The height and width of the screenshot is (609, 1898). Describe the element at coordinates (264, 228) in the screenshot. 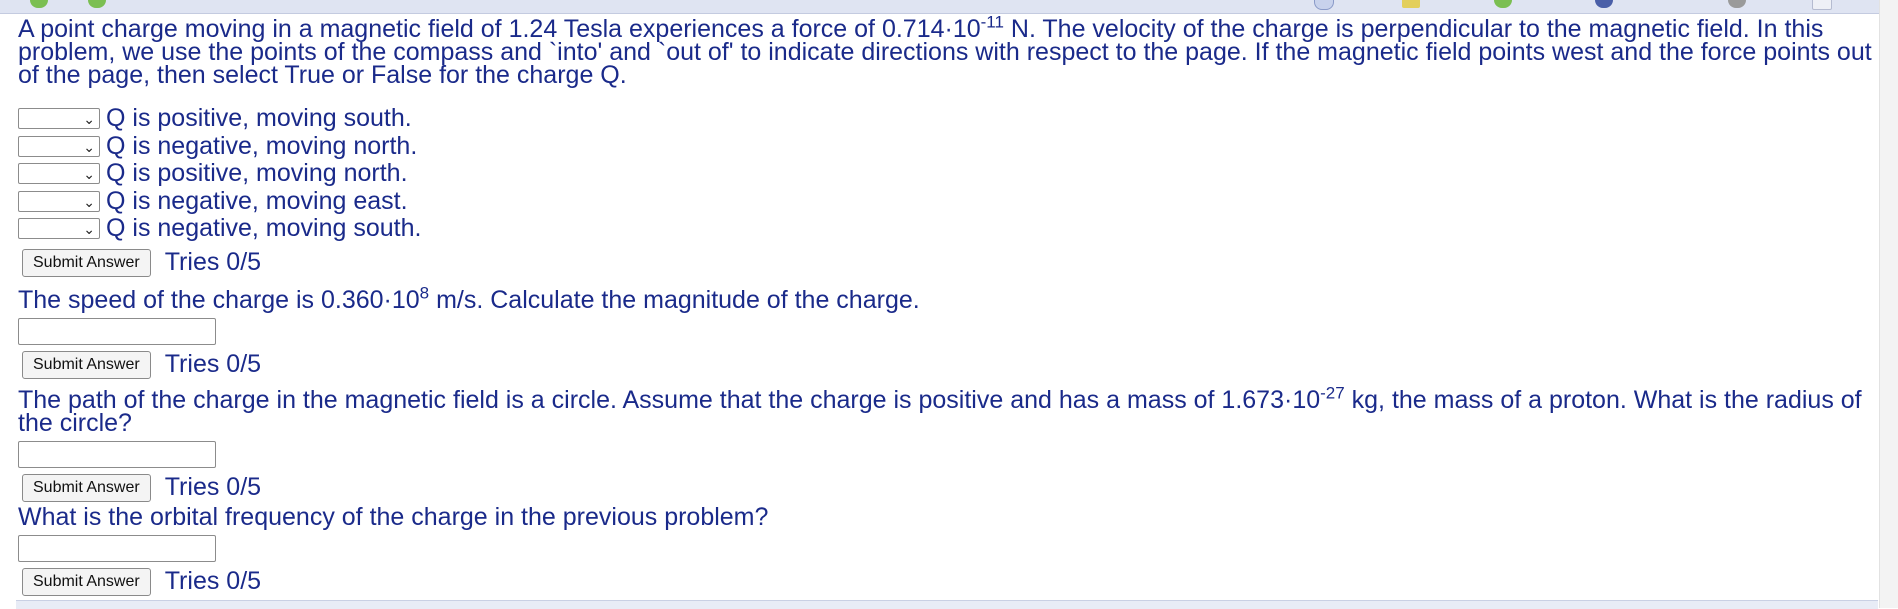

I see `choice-label: Q is negative, moving south.` at that location.